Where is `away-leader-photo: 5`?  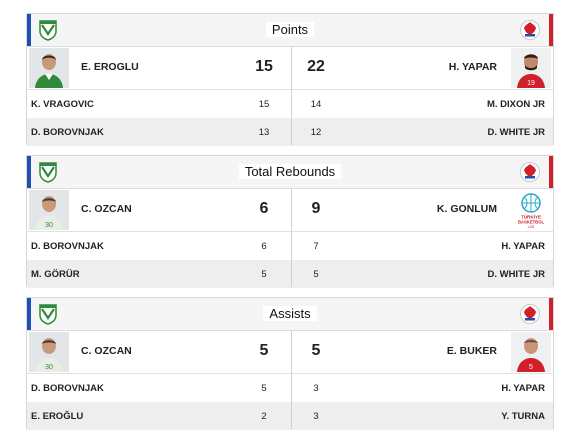
away-leader-photo: 5 is located at coordinates (531, 352).